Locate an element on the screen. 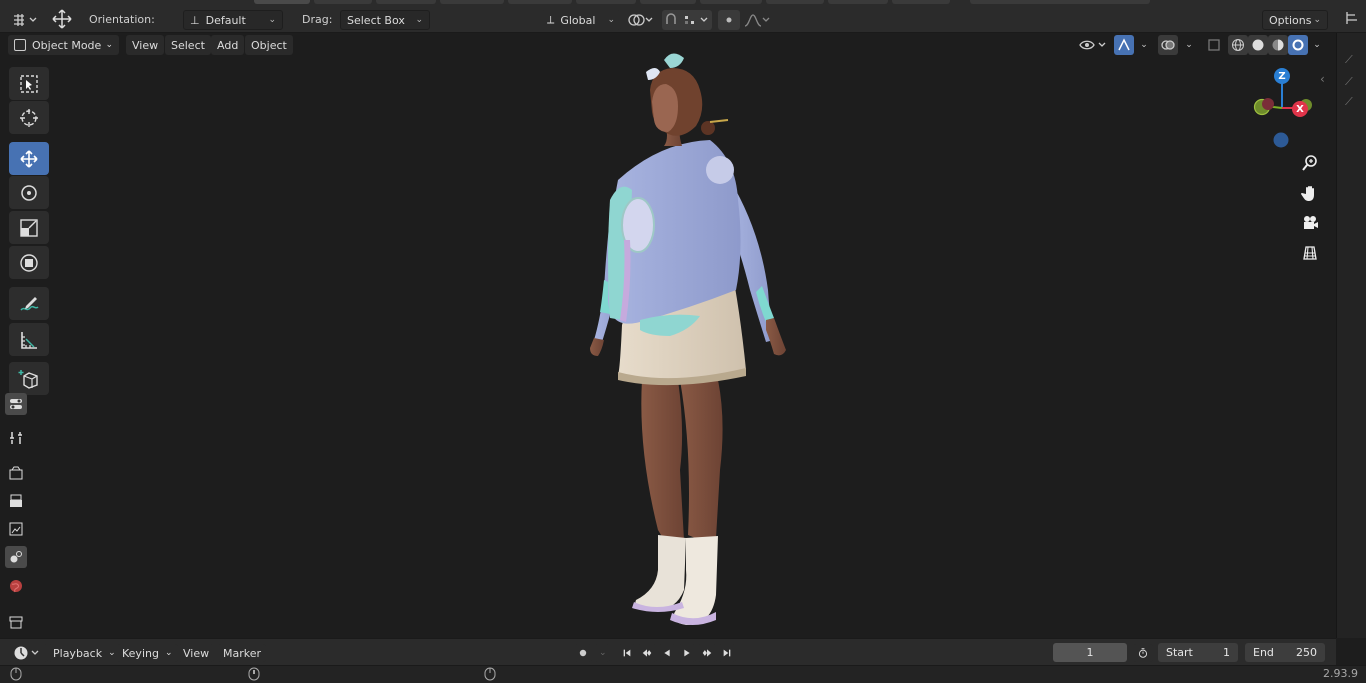  options-label: Options is located at coordinates (1290, 20).